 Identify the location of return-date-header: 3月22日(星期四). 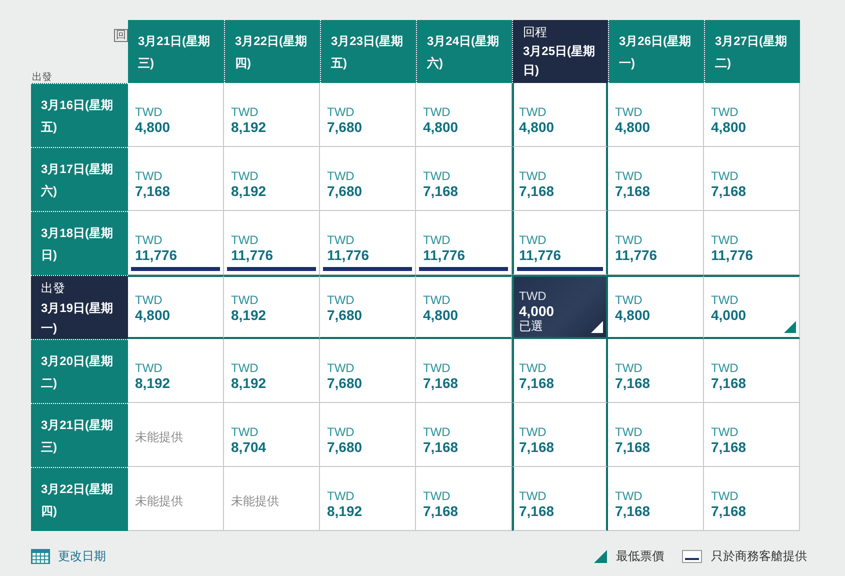
(272, 51).